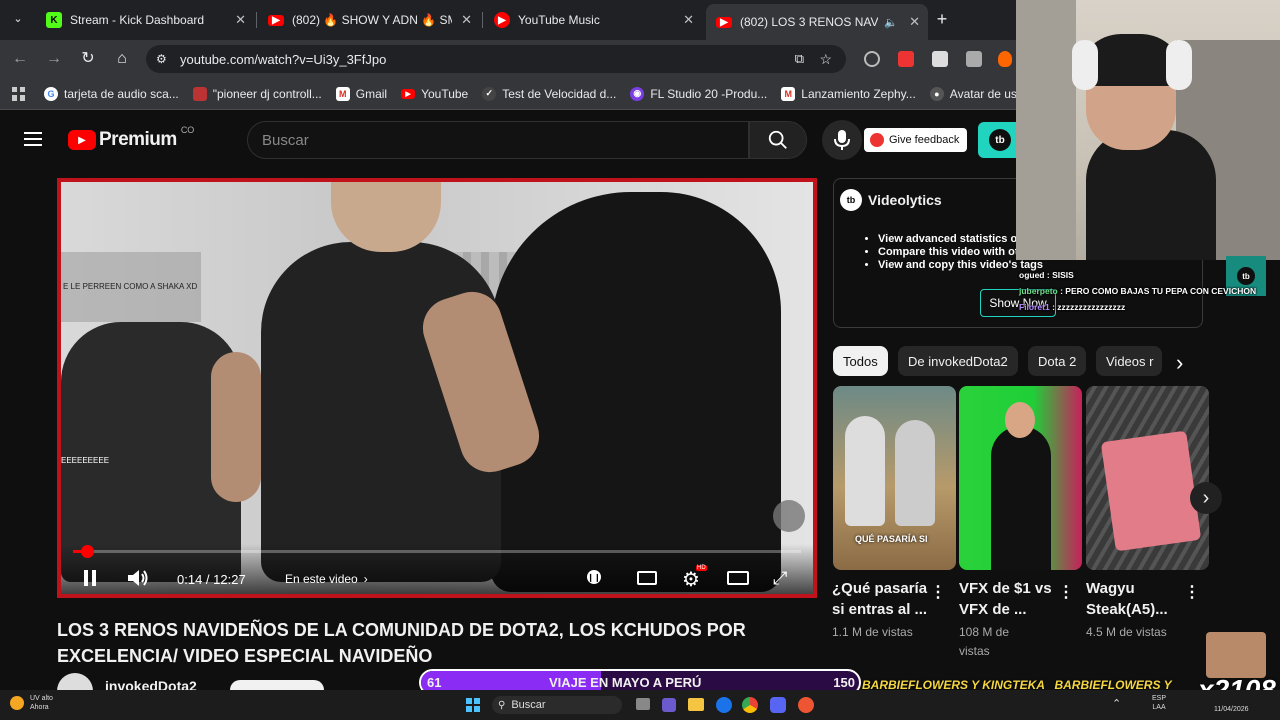  What do you see at coordinates (958, 361) in the screenshot?
I see `chip-channel: De invokedDota2` at bounding box center [958, 361].